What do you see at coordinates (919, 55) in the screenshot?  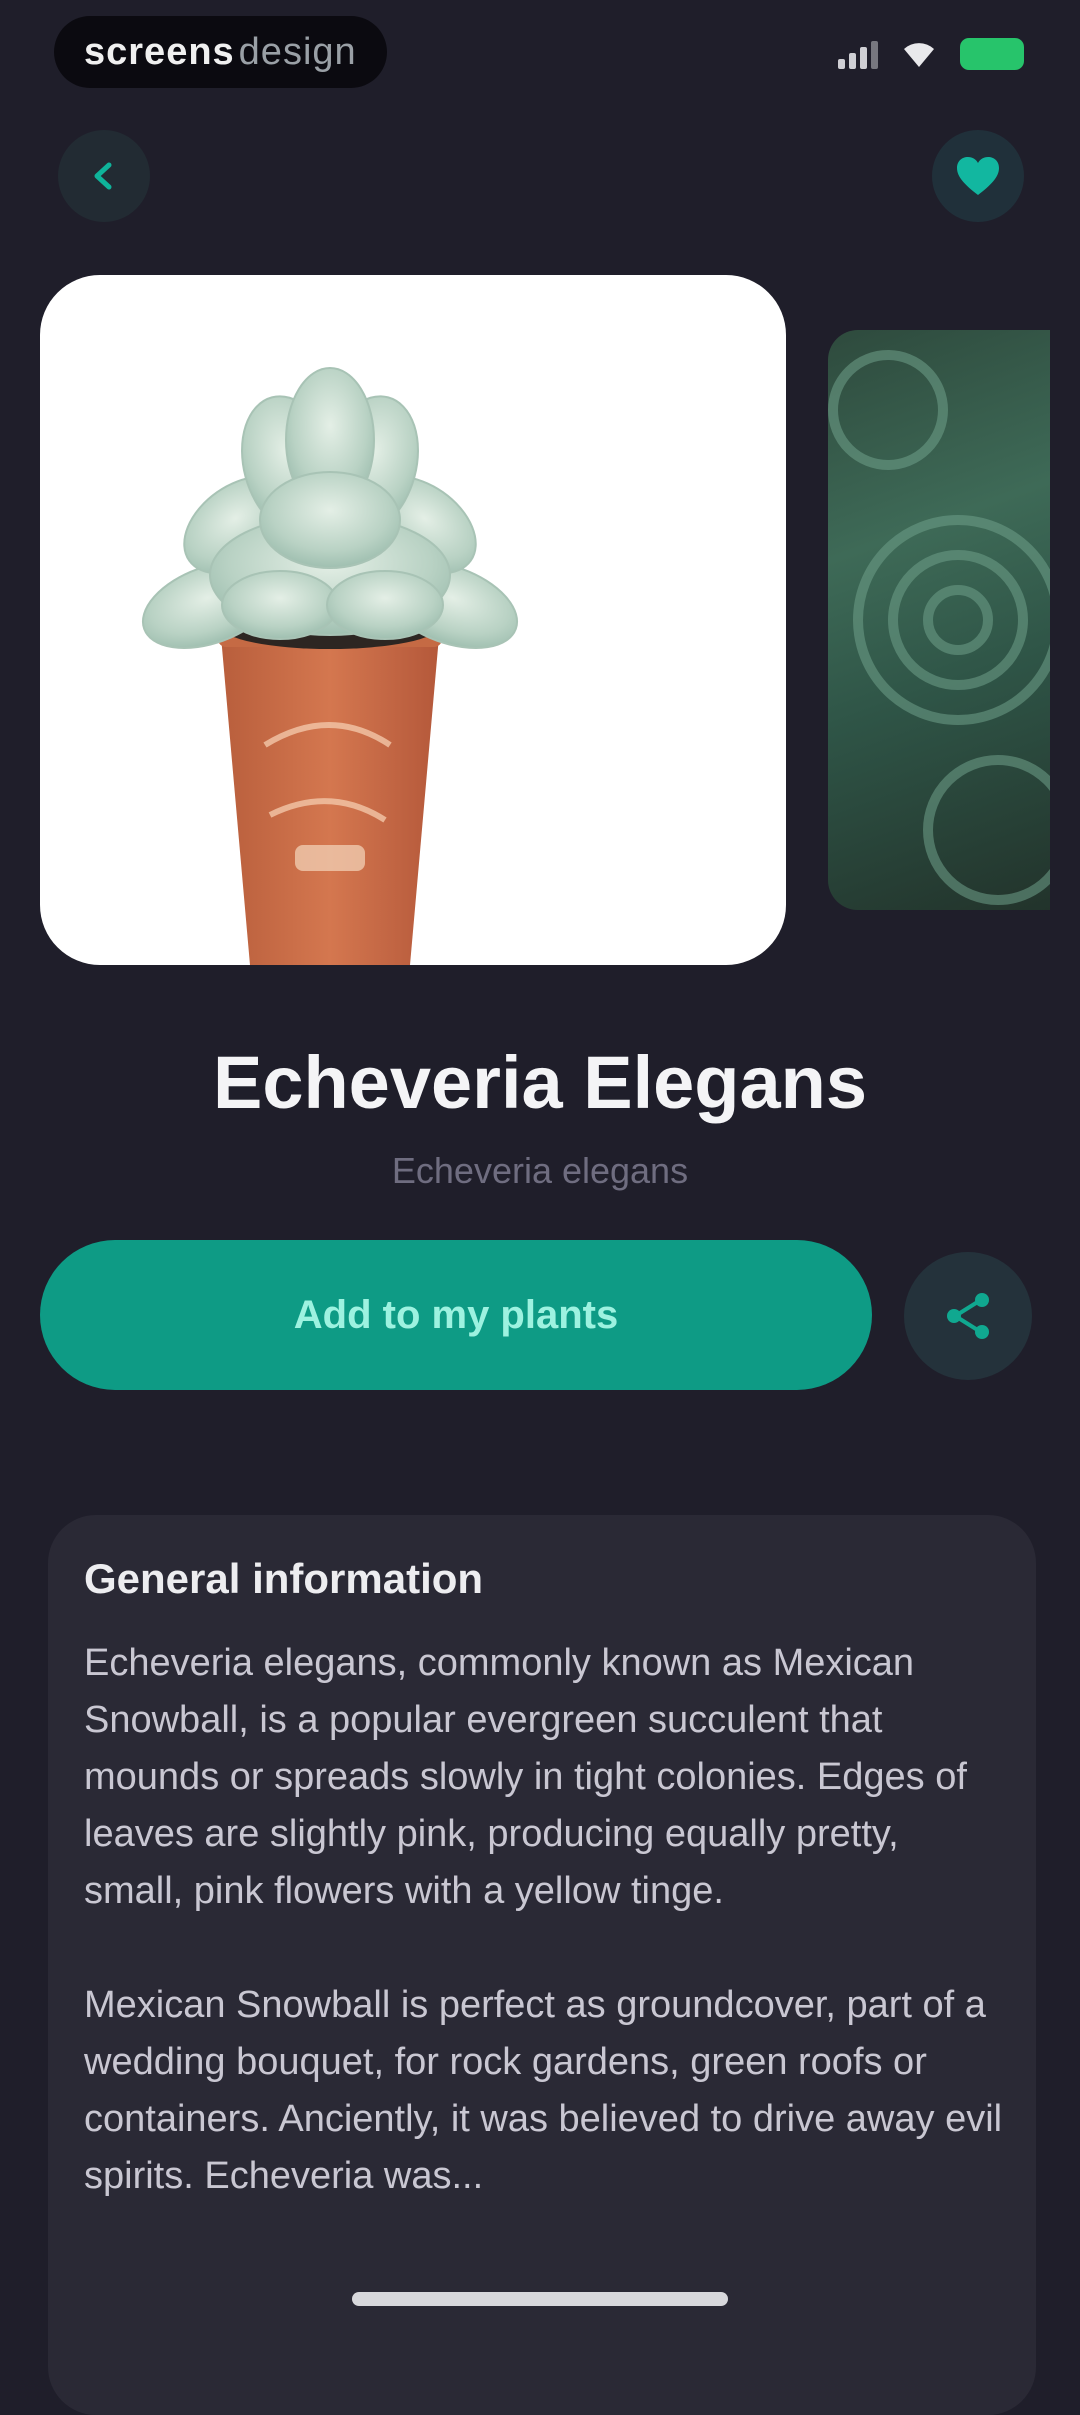 I see `wifi-icon` at bounding box center [919, 55].